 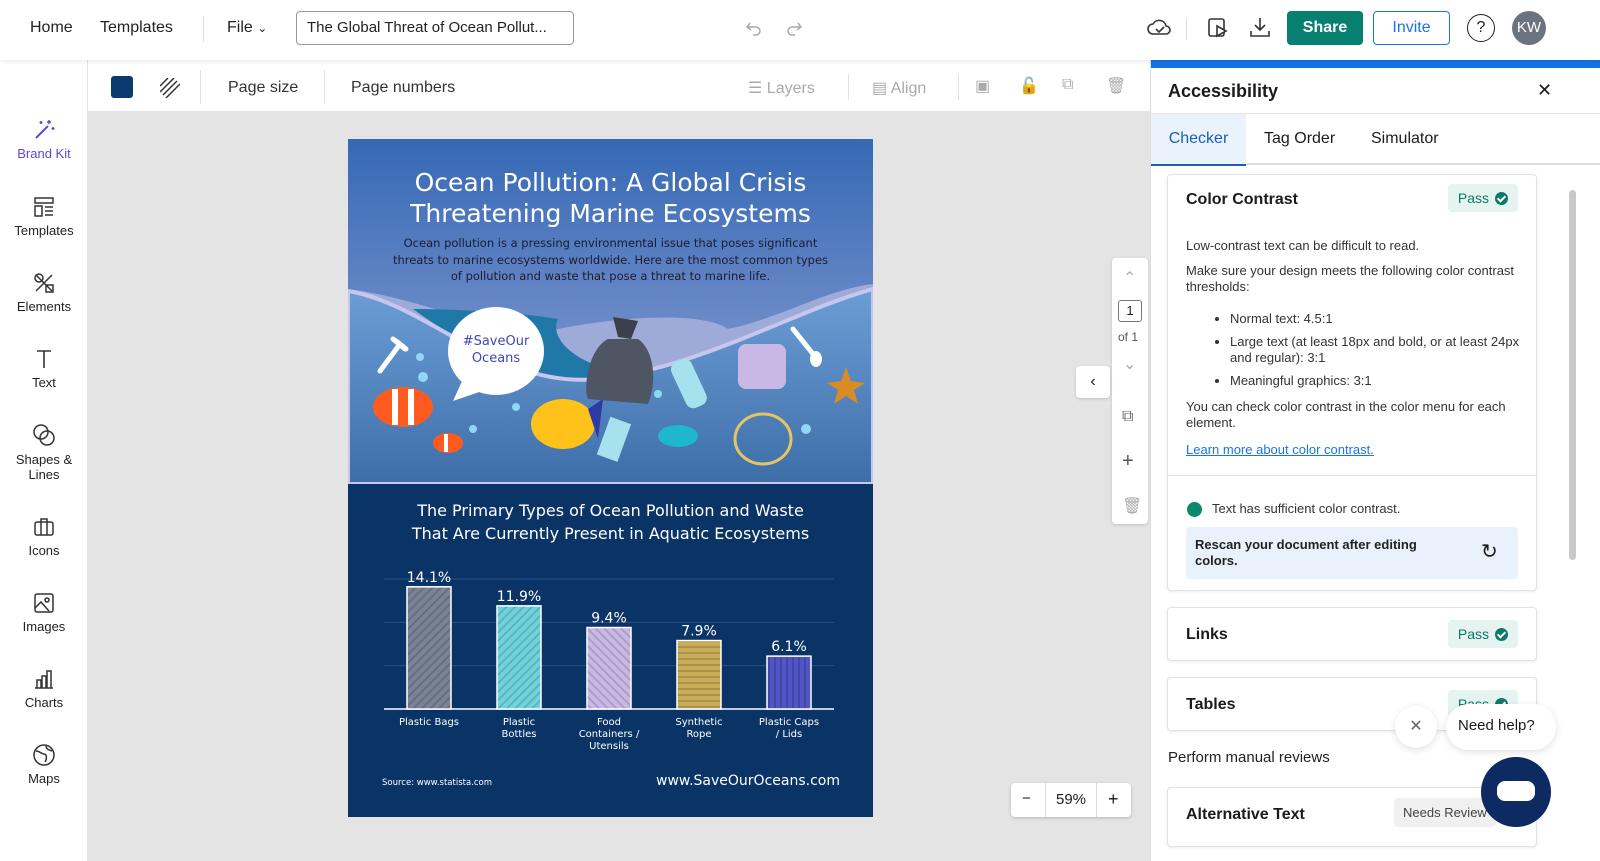 I want to click on sidebar-item-label: Elements, so click(x=44, y=306).